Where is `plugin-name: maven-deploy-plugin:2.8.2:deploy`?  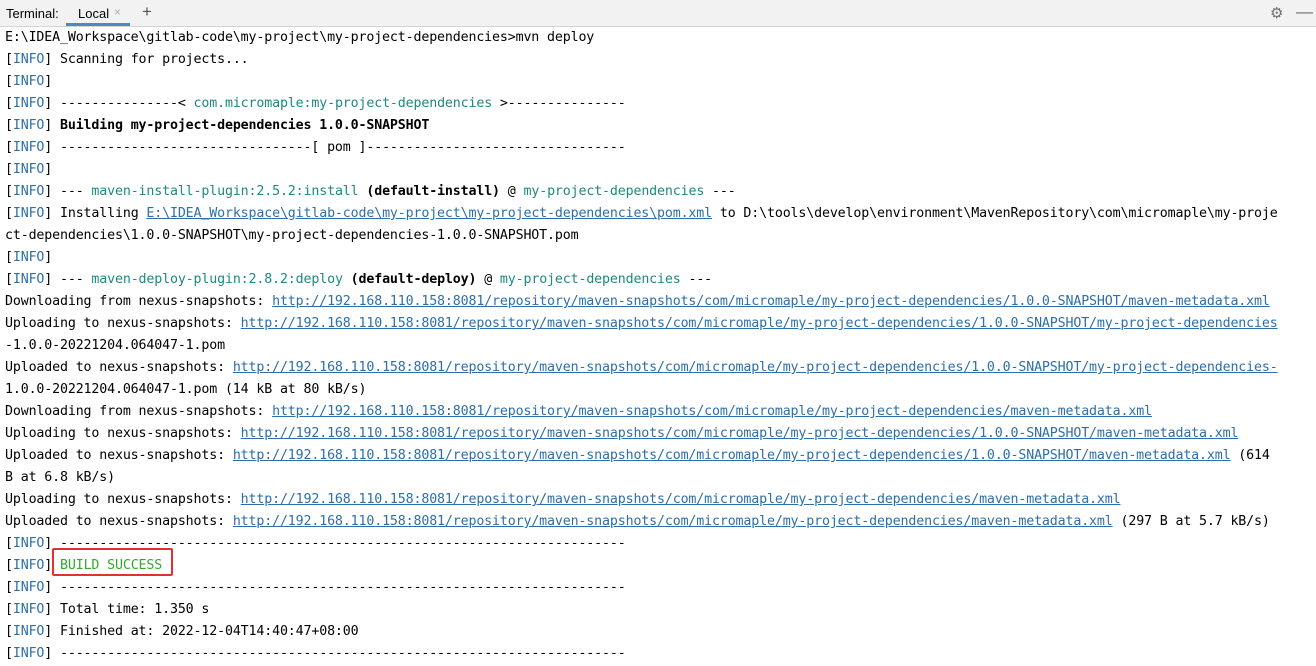
plugin-name: maven-deploy-plugin:2.8.2:deploy is located at coordinates (217, 279).